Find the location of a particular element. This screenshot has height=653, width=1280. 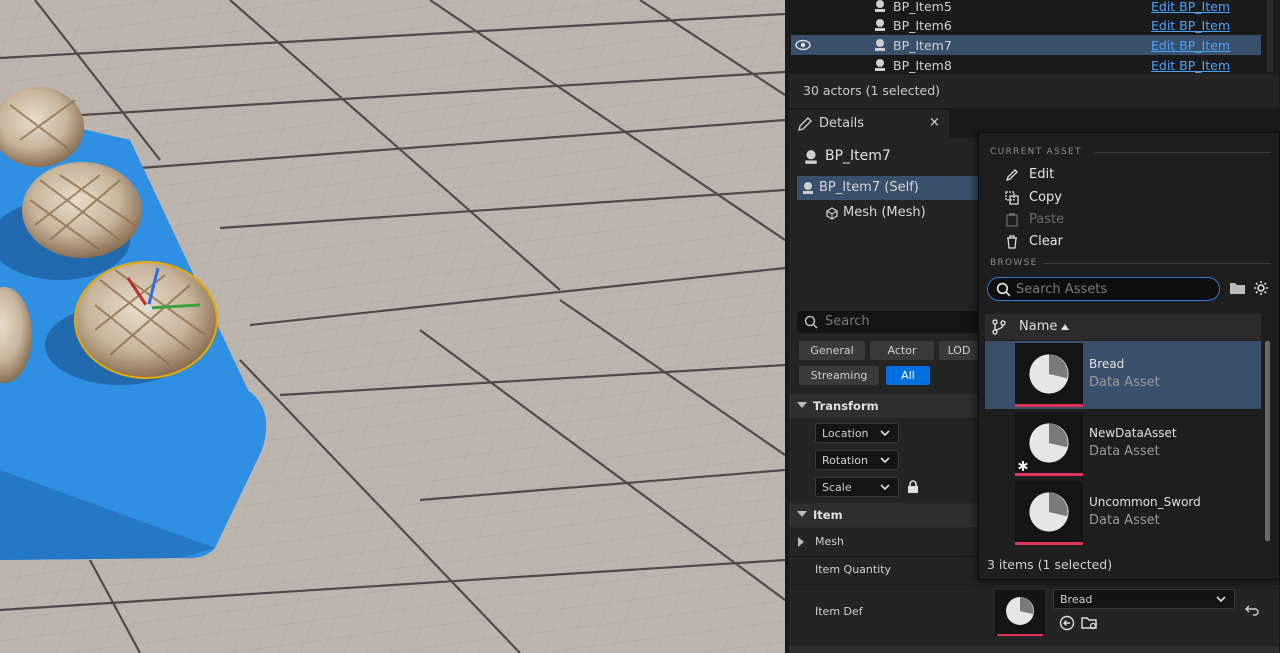

search-placeholder: Search is located at coordinates (847, 321).